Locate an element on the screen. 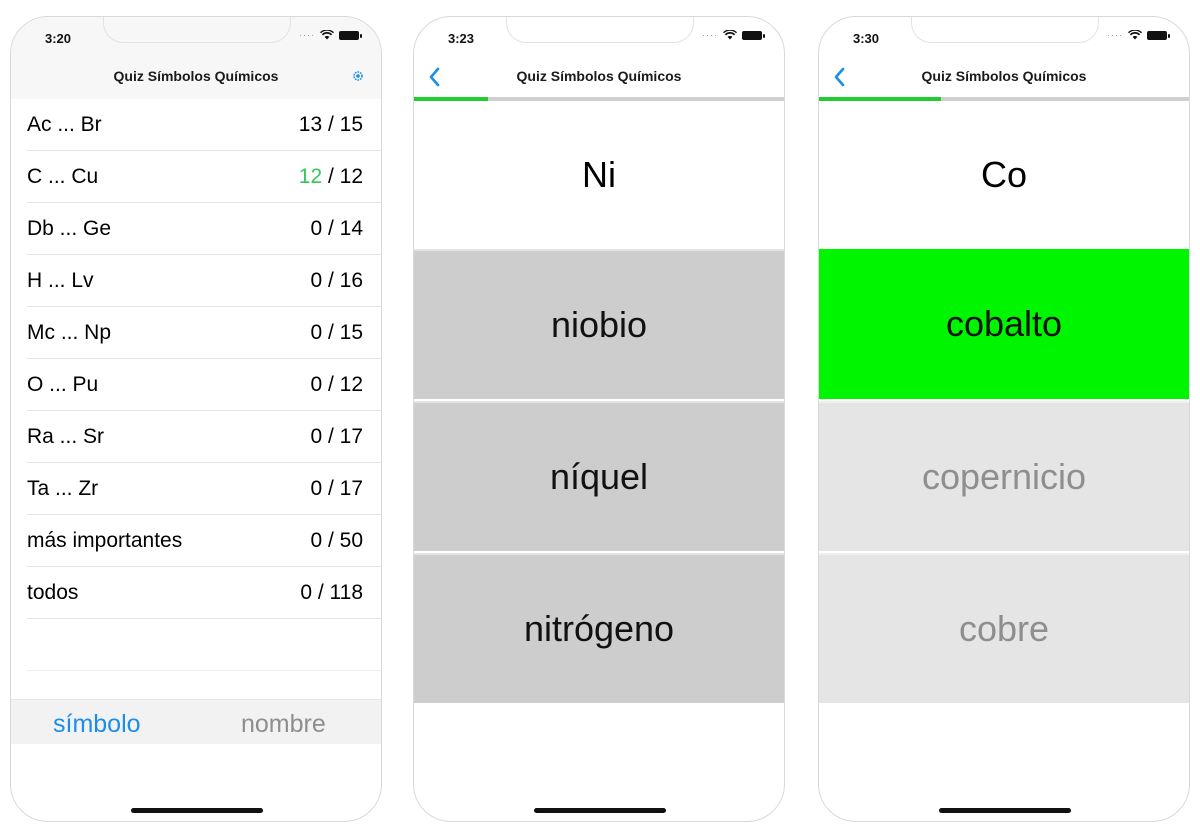 This screenshot has width=1200, height=830. empty-row is located at coordinates (204, 645).